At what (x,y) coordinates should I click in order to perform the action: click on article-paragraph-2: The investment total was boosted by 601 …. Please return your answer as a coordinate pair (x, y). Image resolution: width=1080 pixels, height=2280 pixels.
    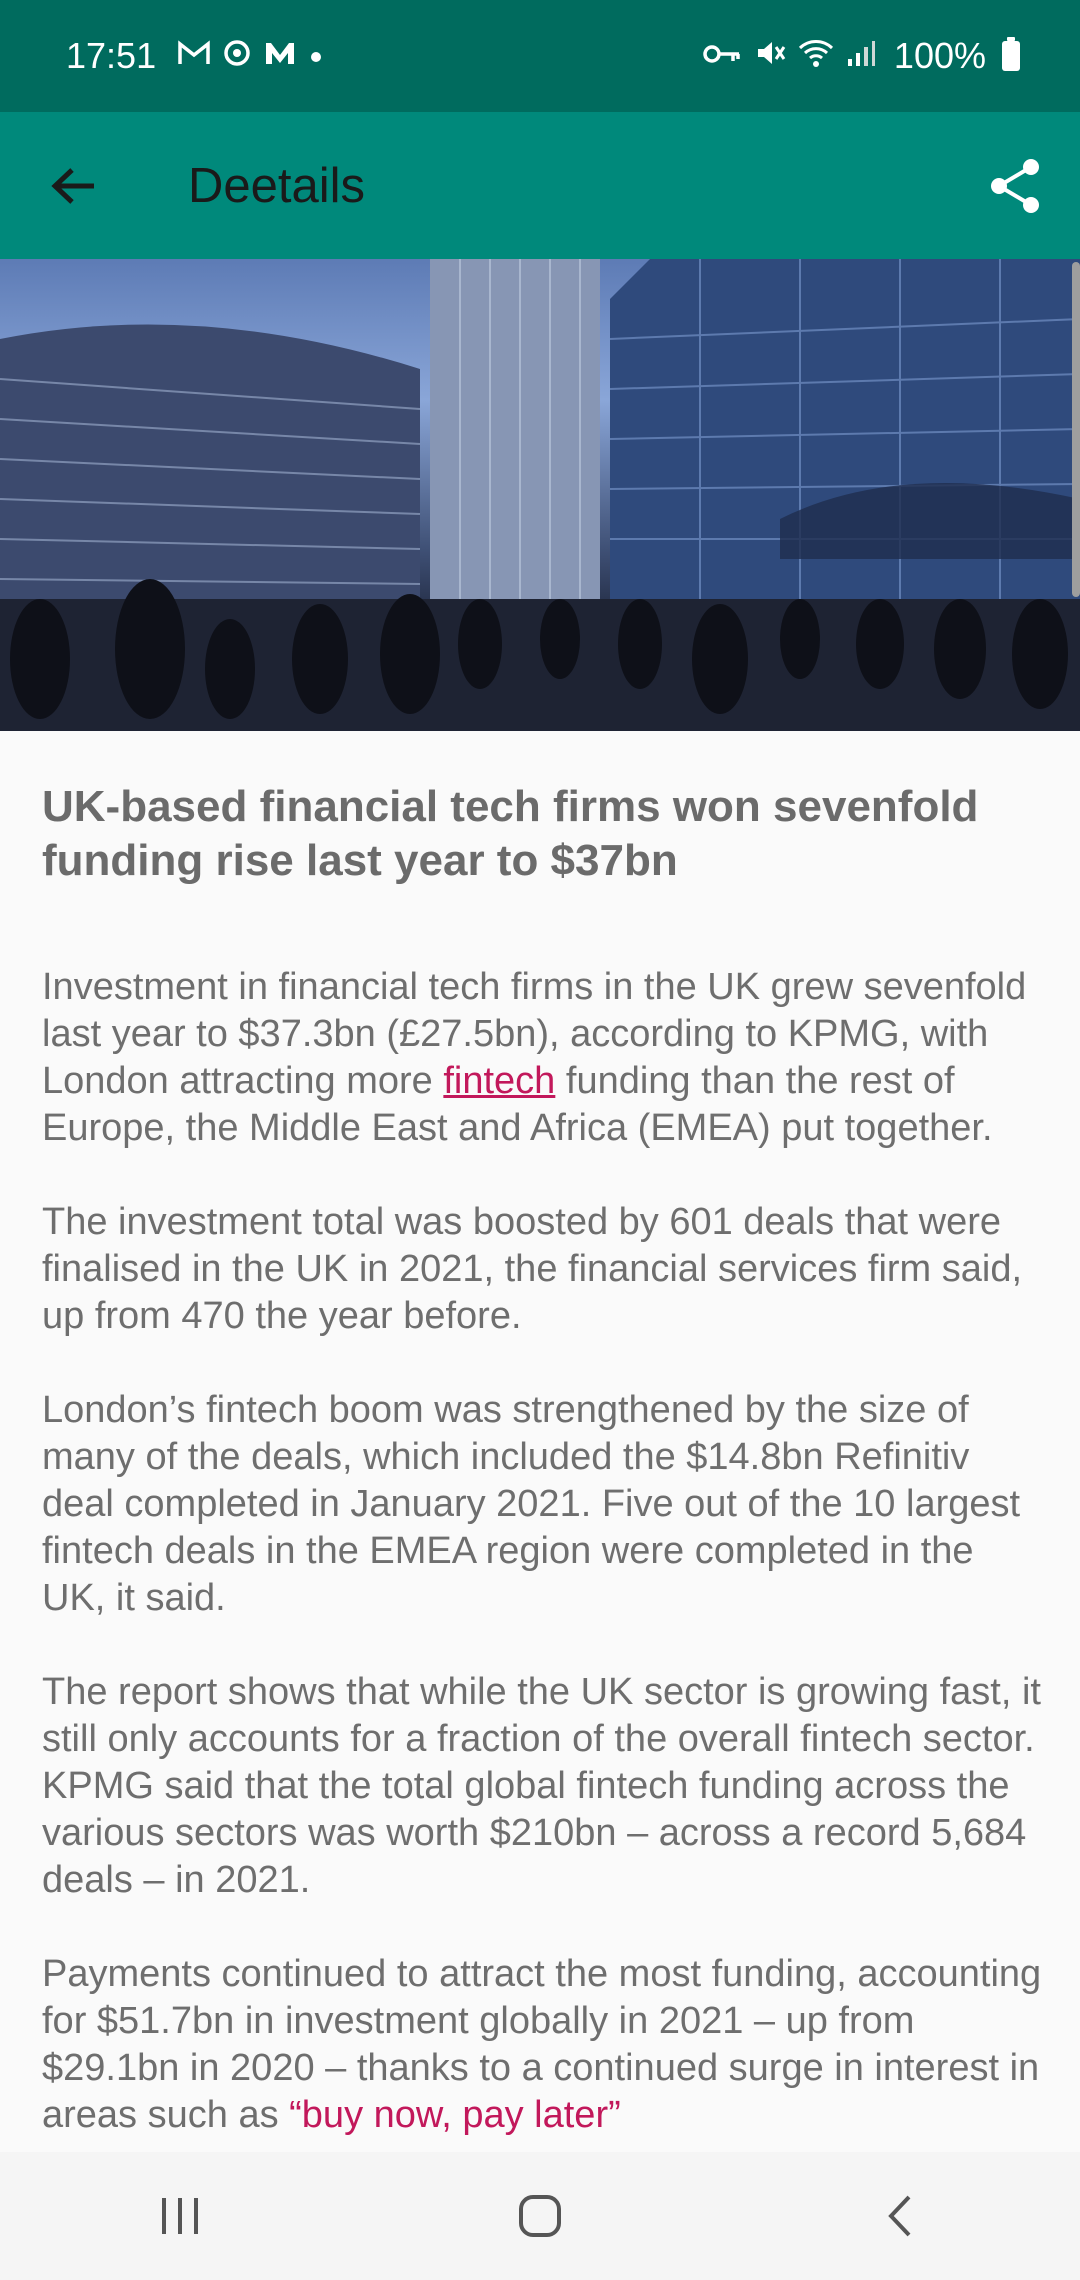
    Looking at the image, I should click on (532, 1269).